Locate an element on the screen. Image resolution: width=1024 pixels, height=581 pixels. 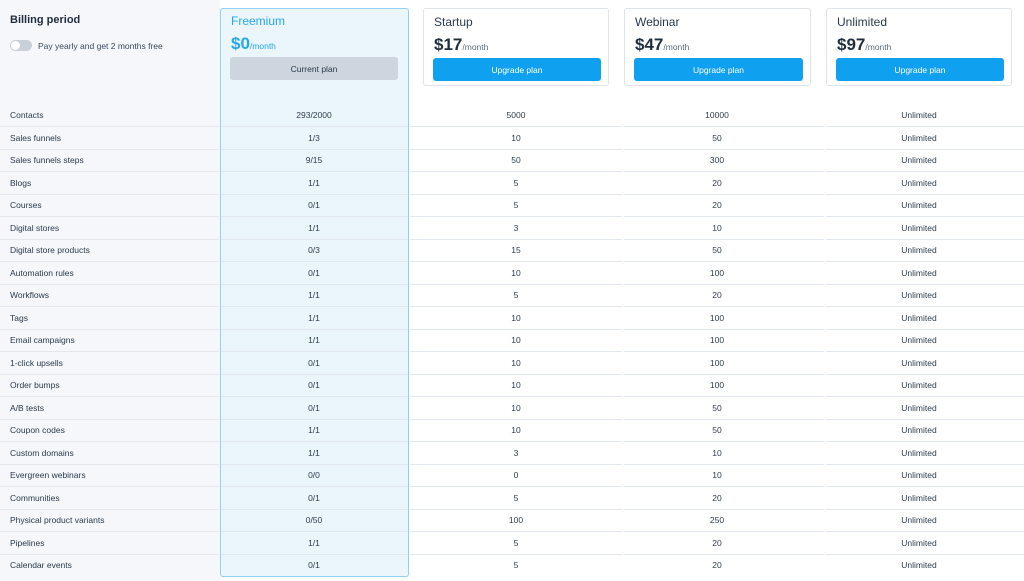
feature-value-webinar: 250 is located at coordinates (717, 520).